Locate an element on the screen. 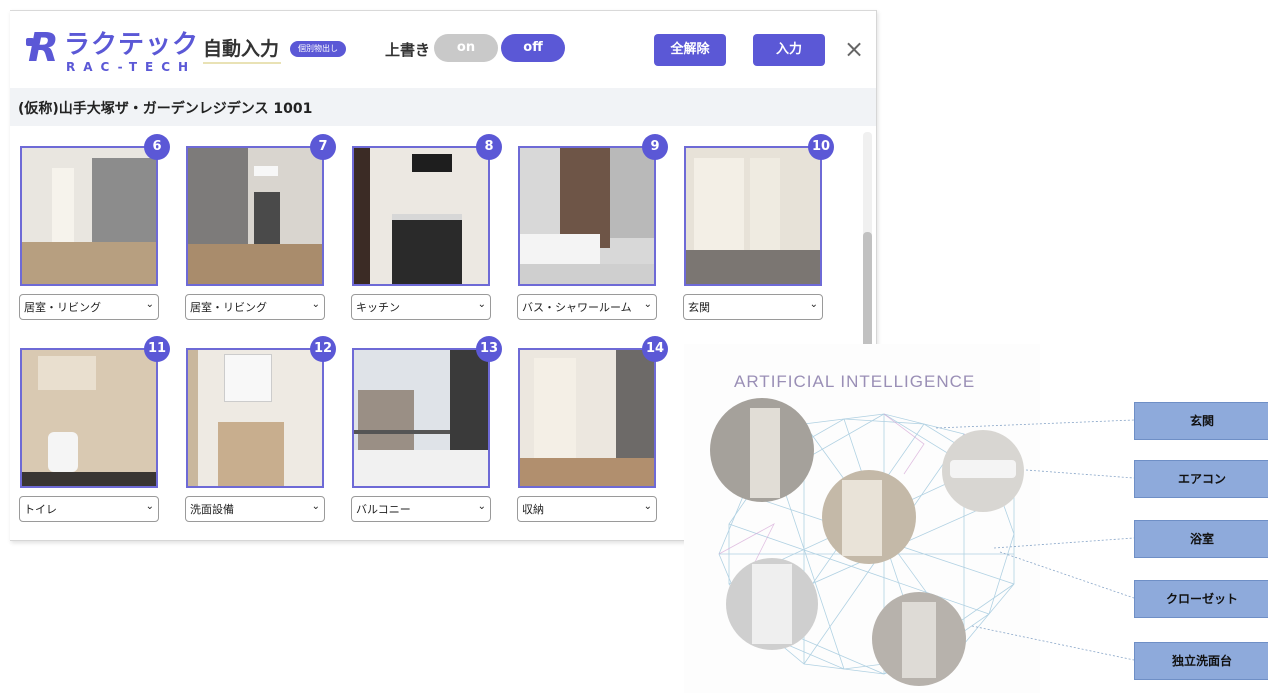 Image resolution: width=1268 pixels, height=693 pixels. category-value: バス・シャワールーム is located at coordinates (577, 307).